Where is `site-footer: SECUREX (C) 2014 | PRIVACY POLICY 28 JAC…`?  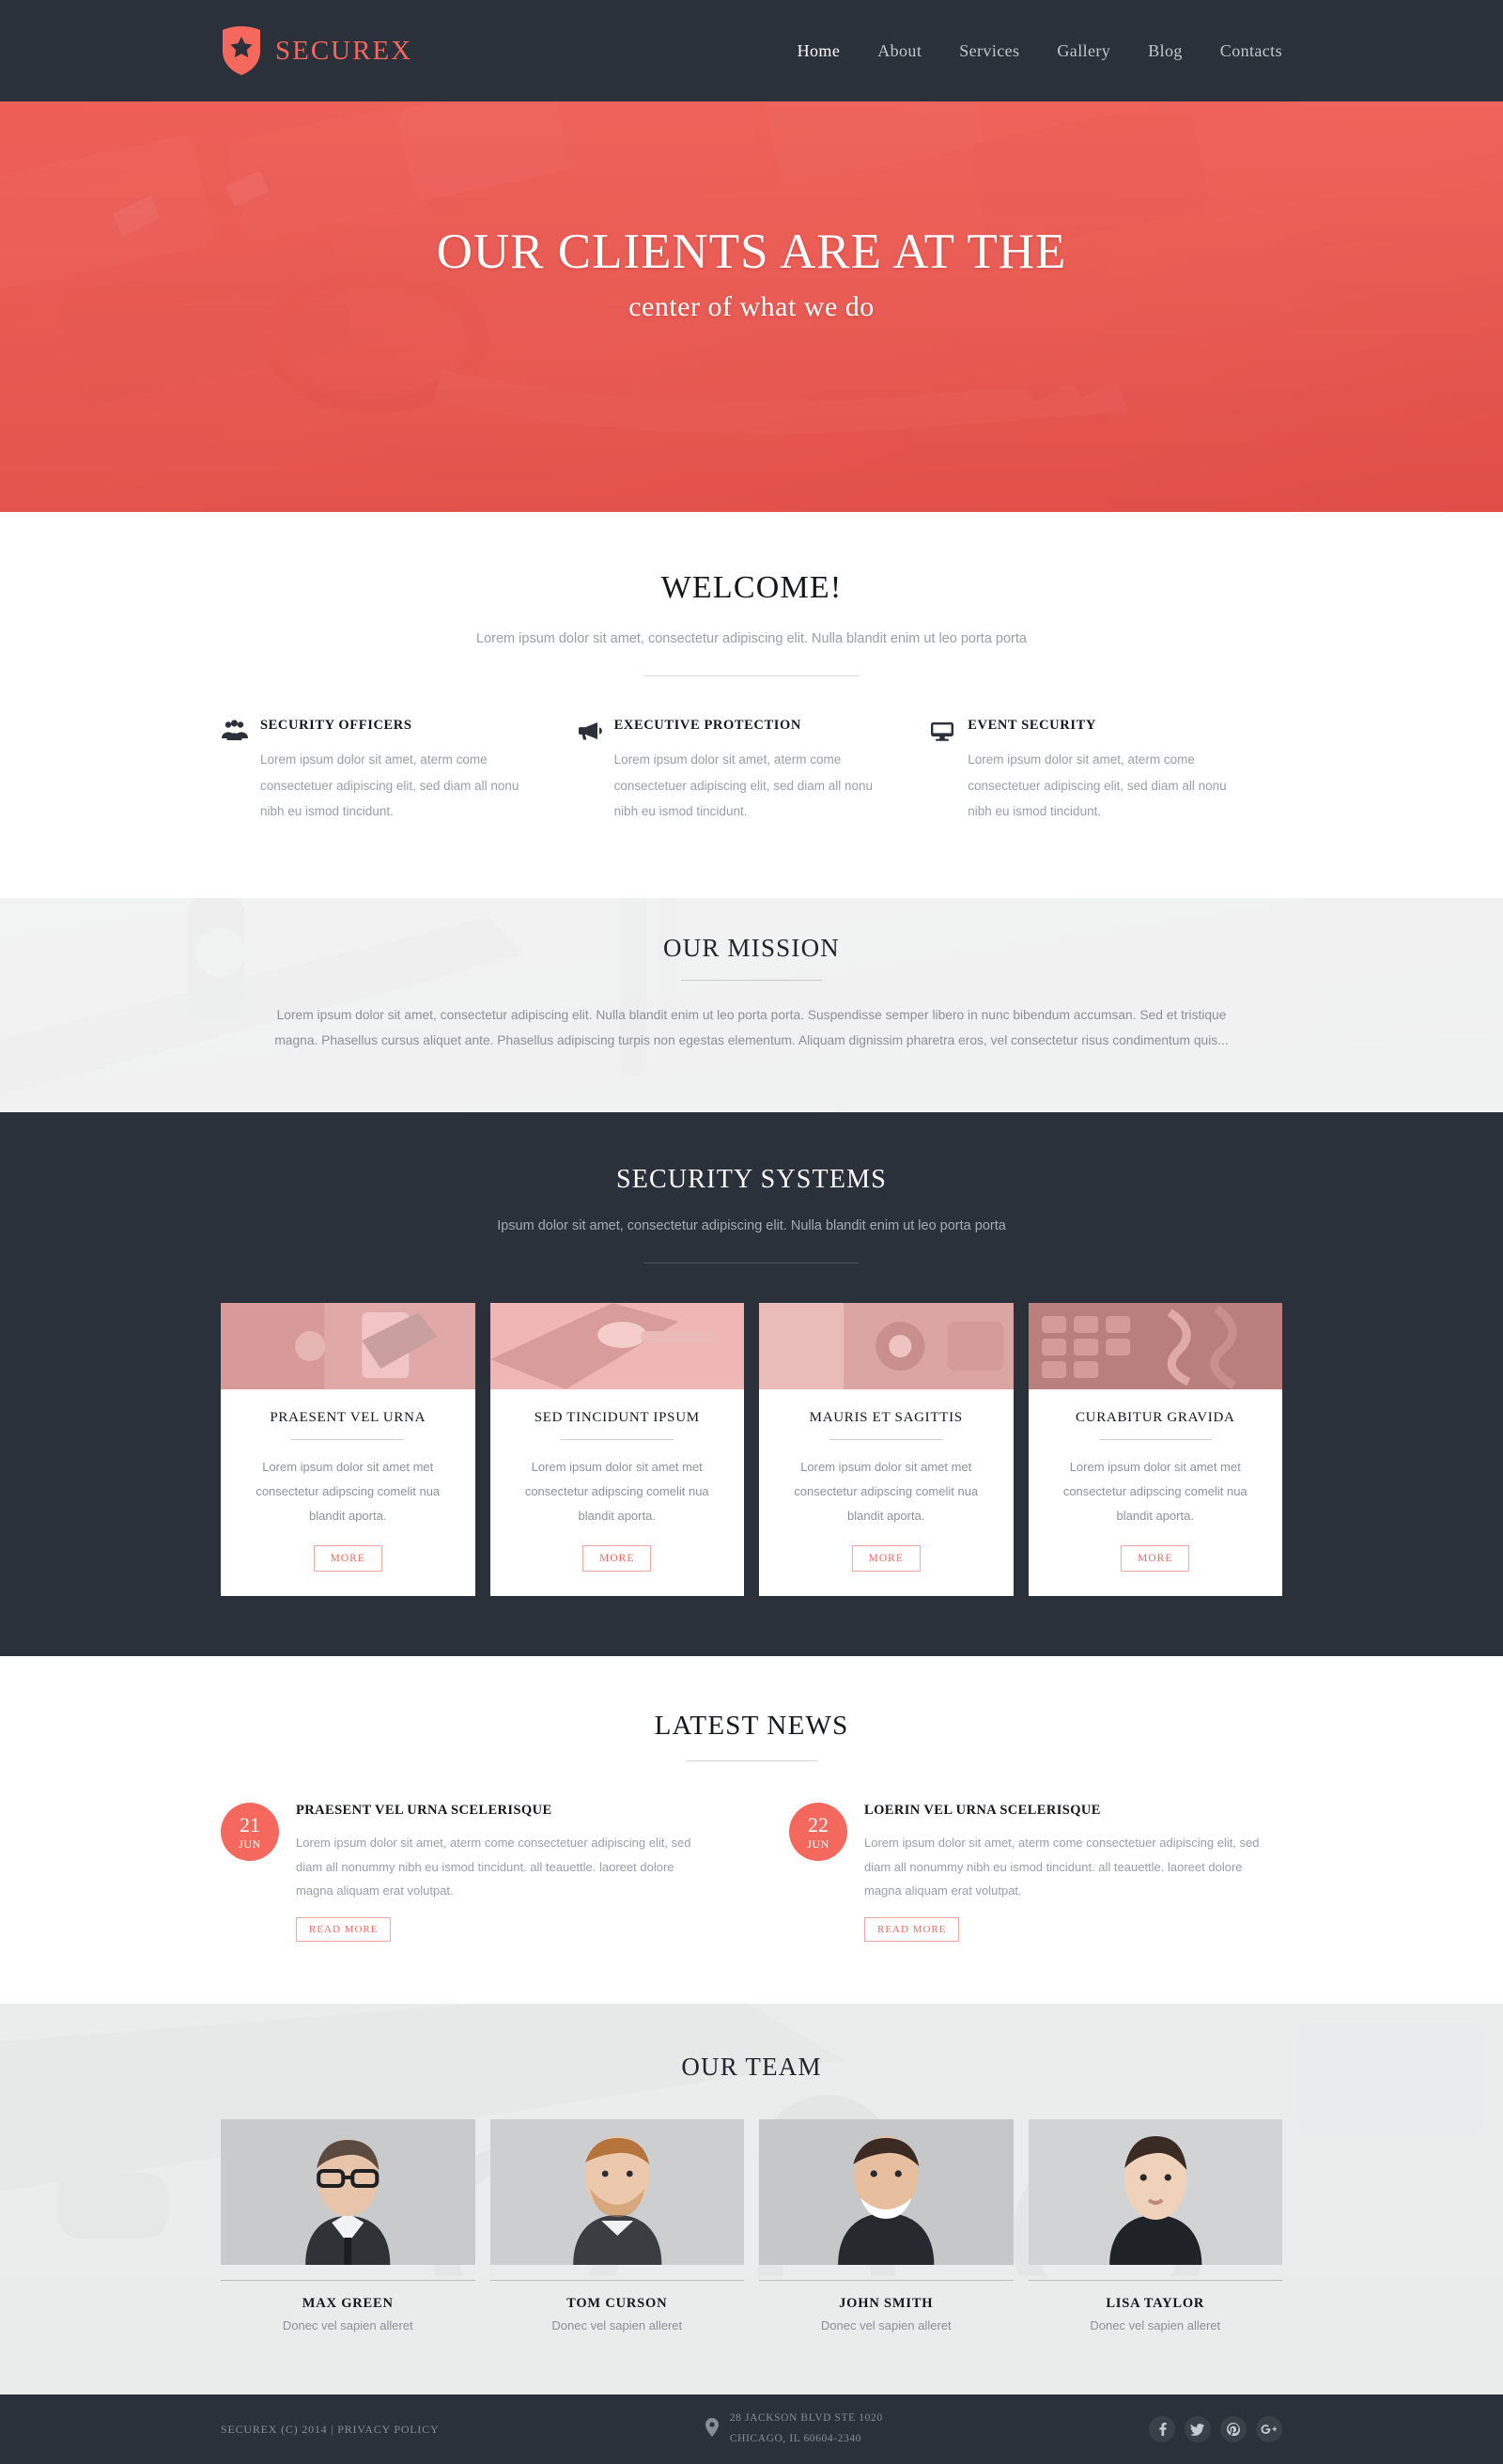
site-footer: SECUREX (C) 2014 | PRIVACY POLICY 28 JAC… is located at coordinates (751, 2429).